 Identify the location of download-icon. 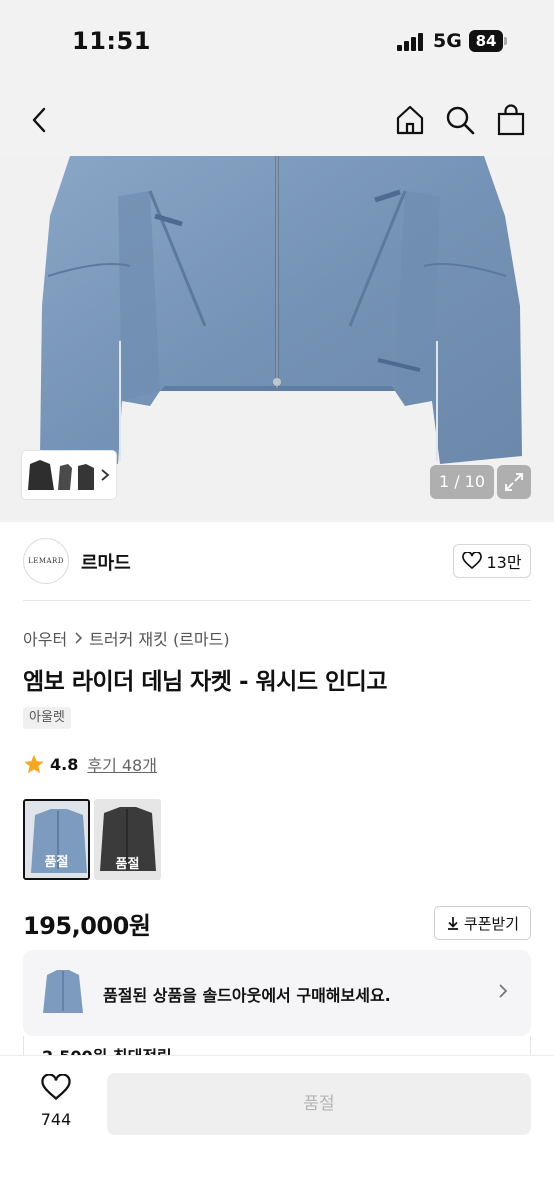
(452, 923).